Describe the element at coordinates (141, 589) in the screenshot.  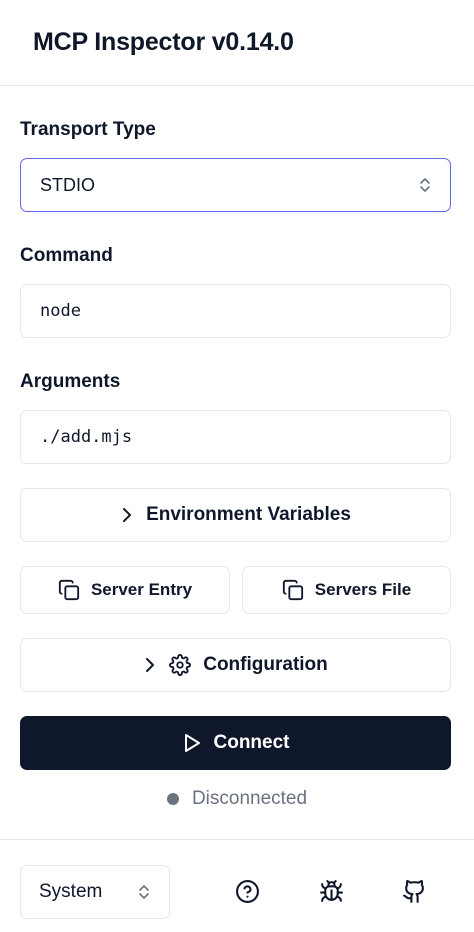
I see `server-entry-label: Server Entry` at that location.